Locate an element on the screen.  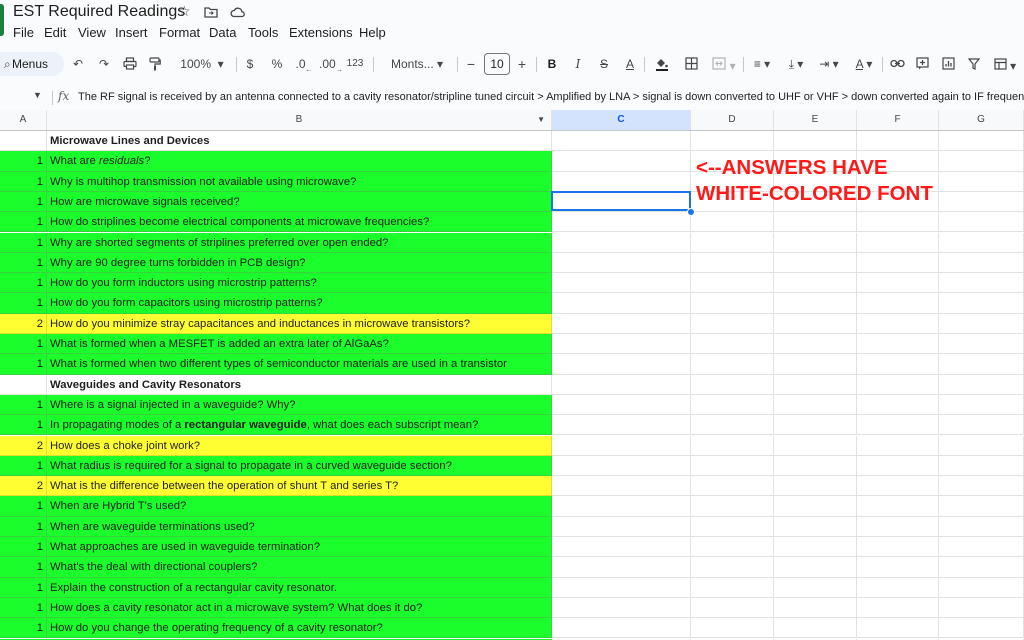
menu-file: File is located at coordinates (23, 32).